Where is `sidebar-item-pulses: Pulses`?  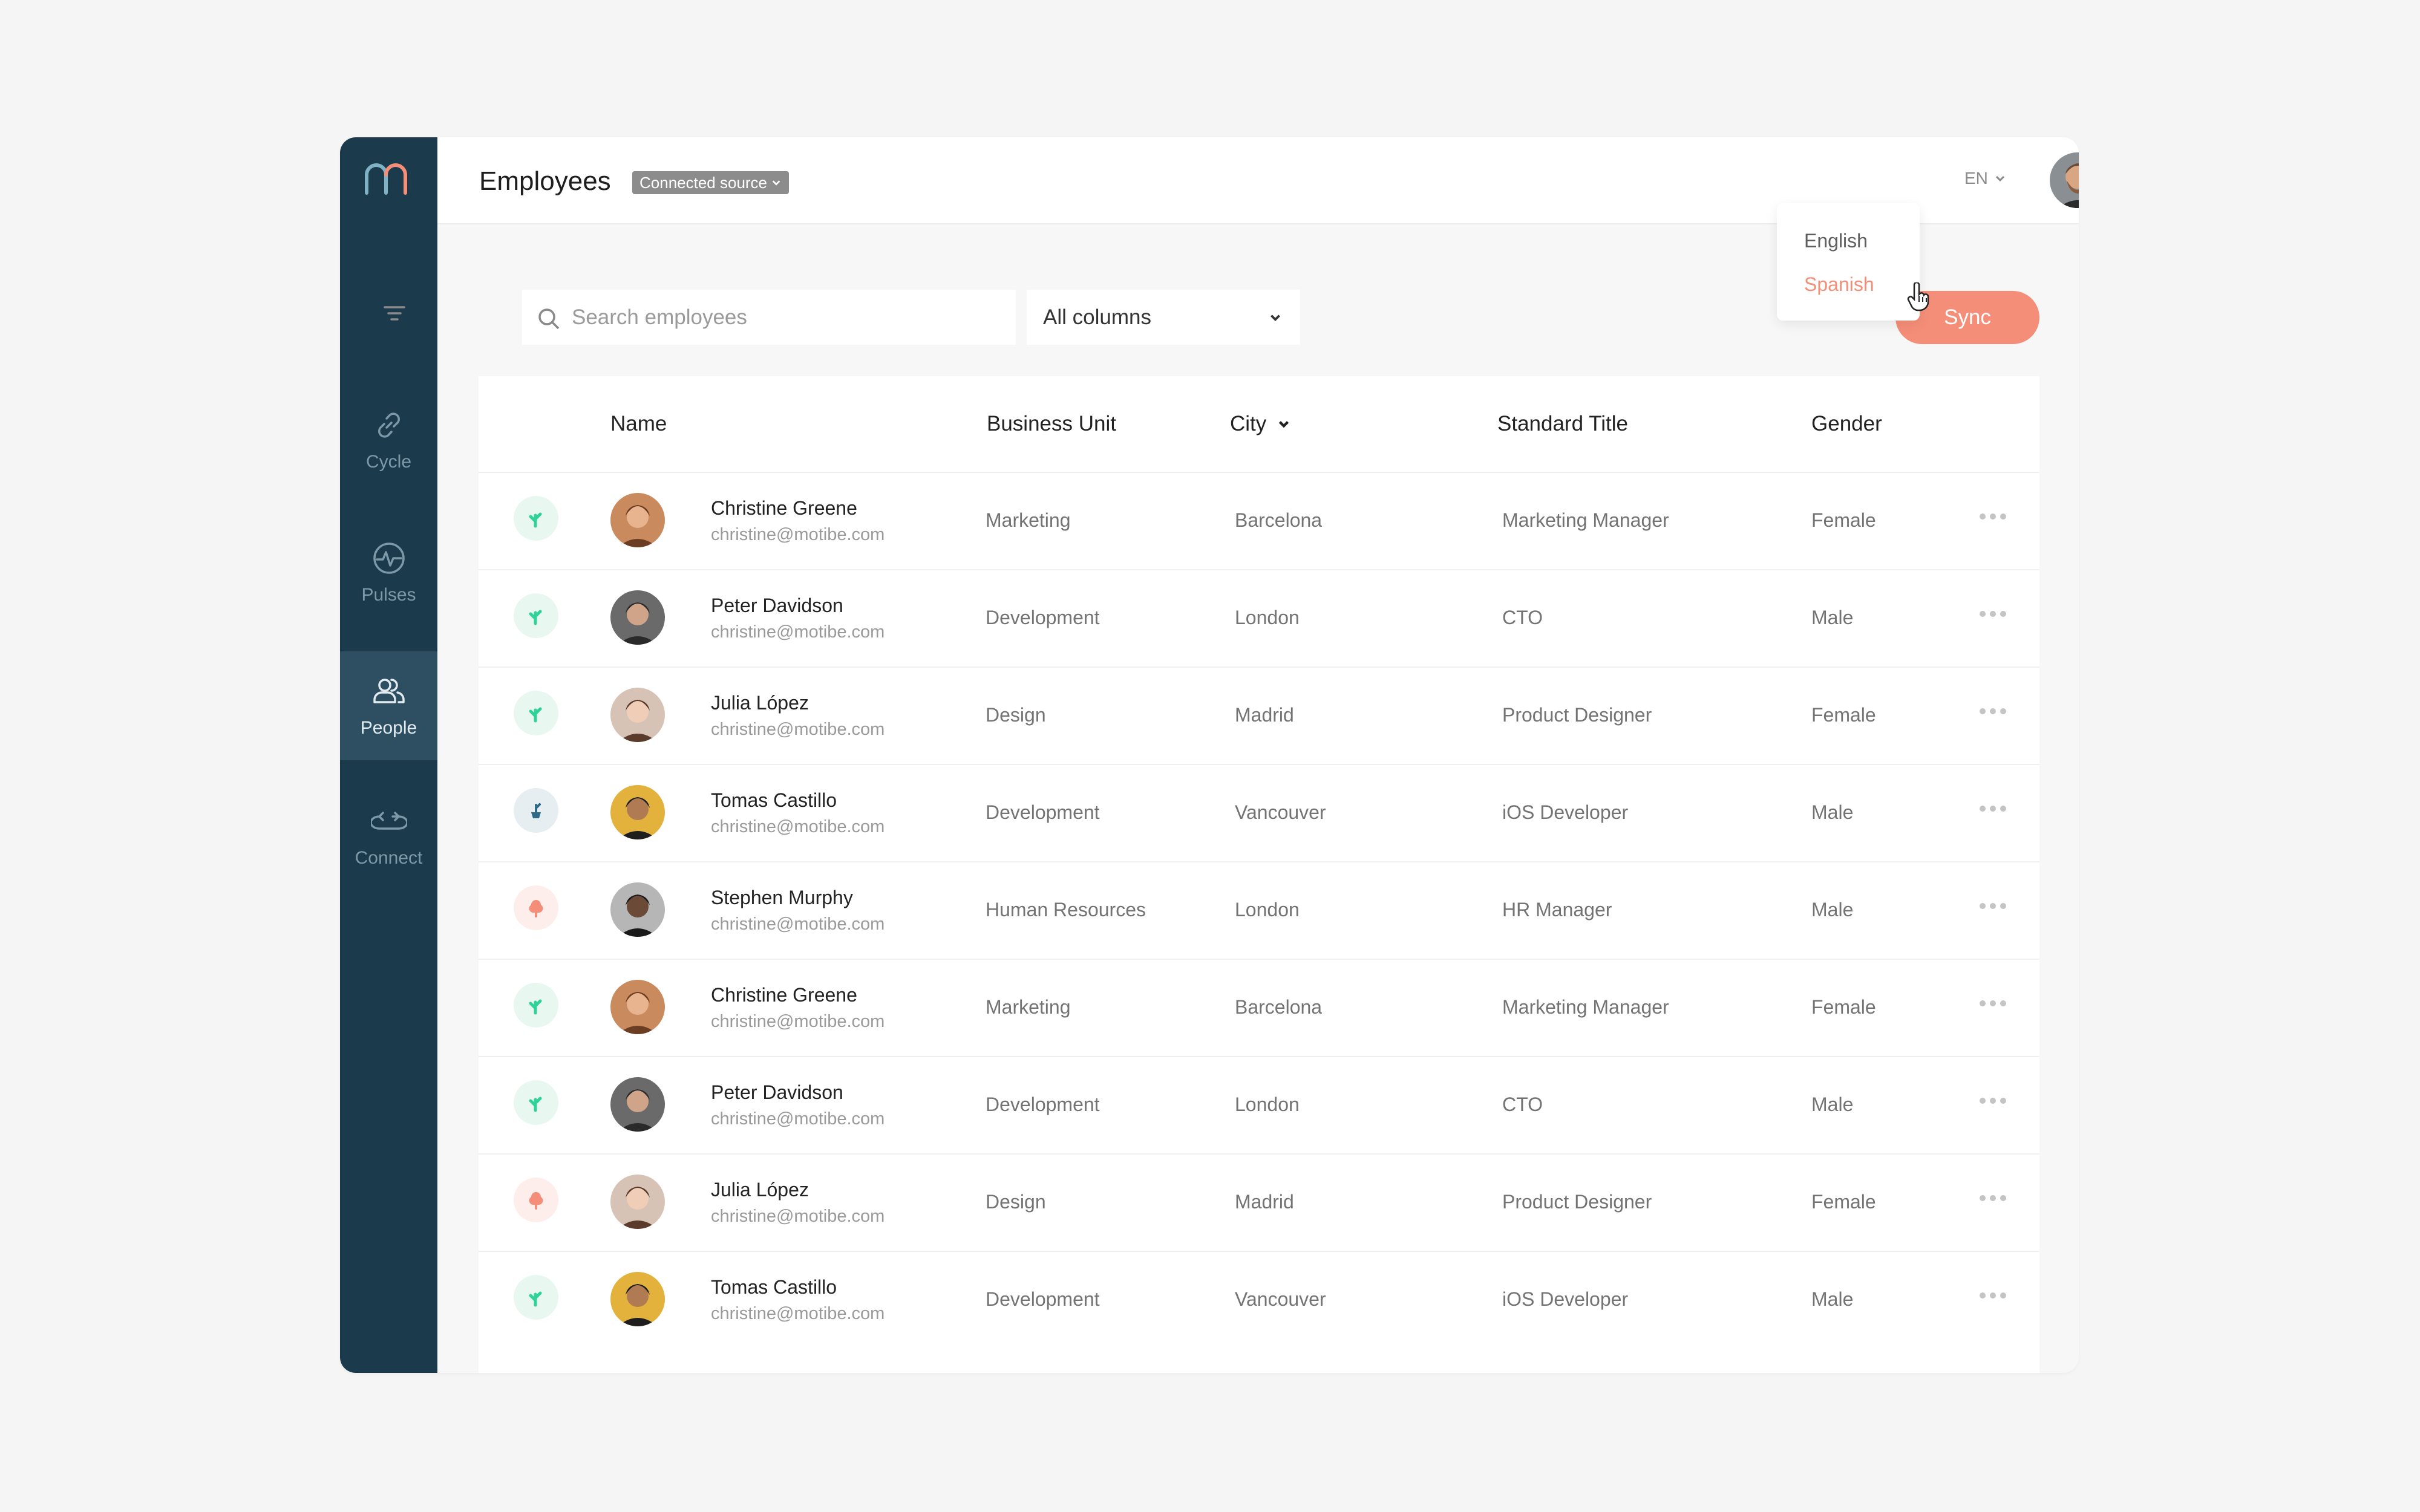 sidebar-item-pulses: Pulses is located at coordinates (388, 572).